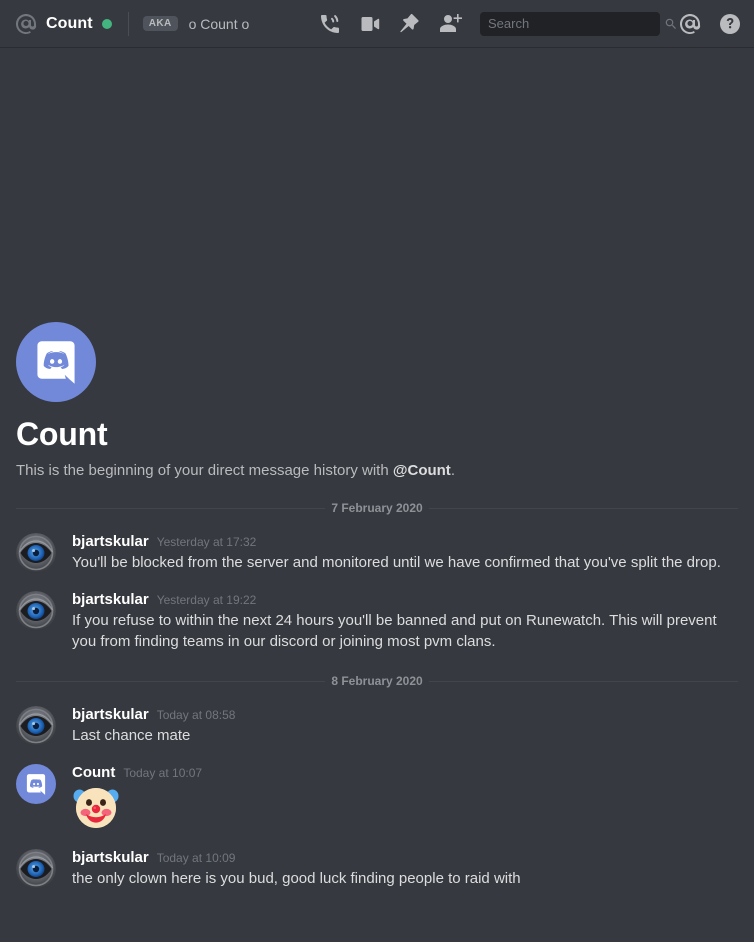 The height and width of the screenshot is (942, 754). I want to click on message-timestamp: Today at 08:58, so click(196, 715).